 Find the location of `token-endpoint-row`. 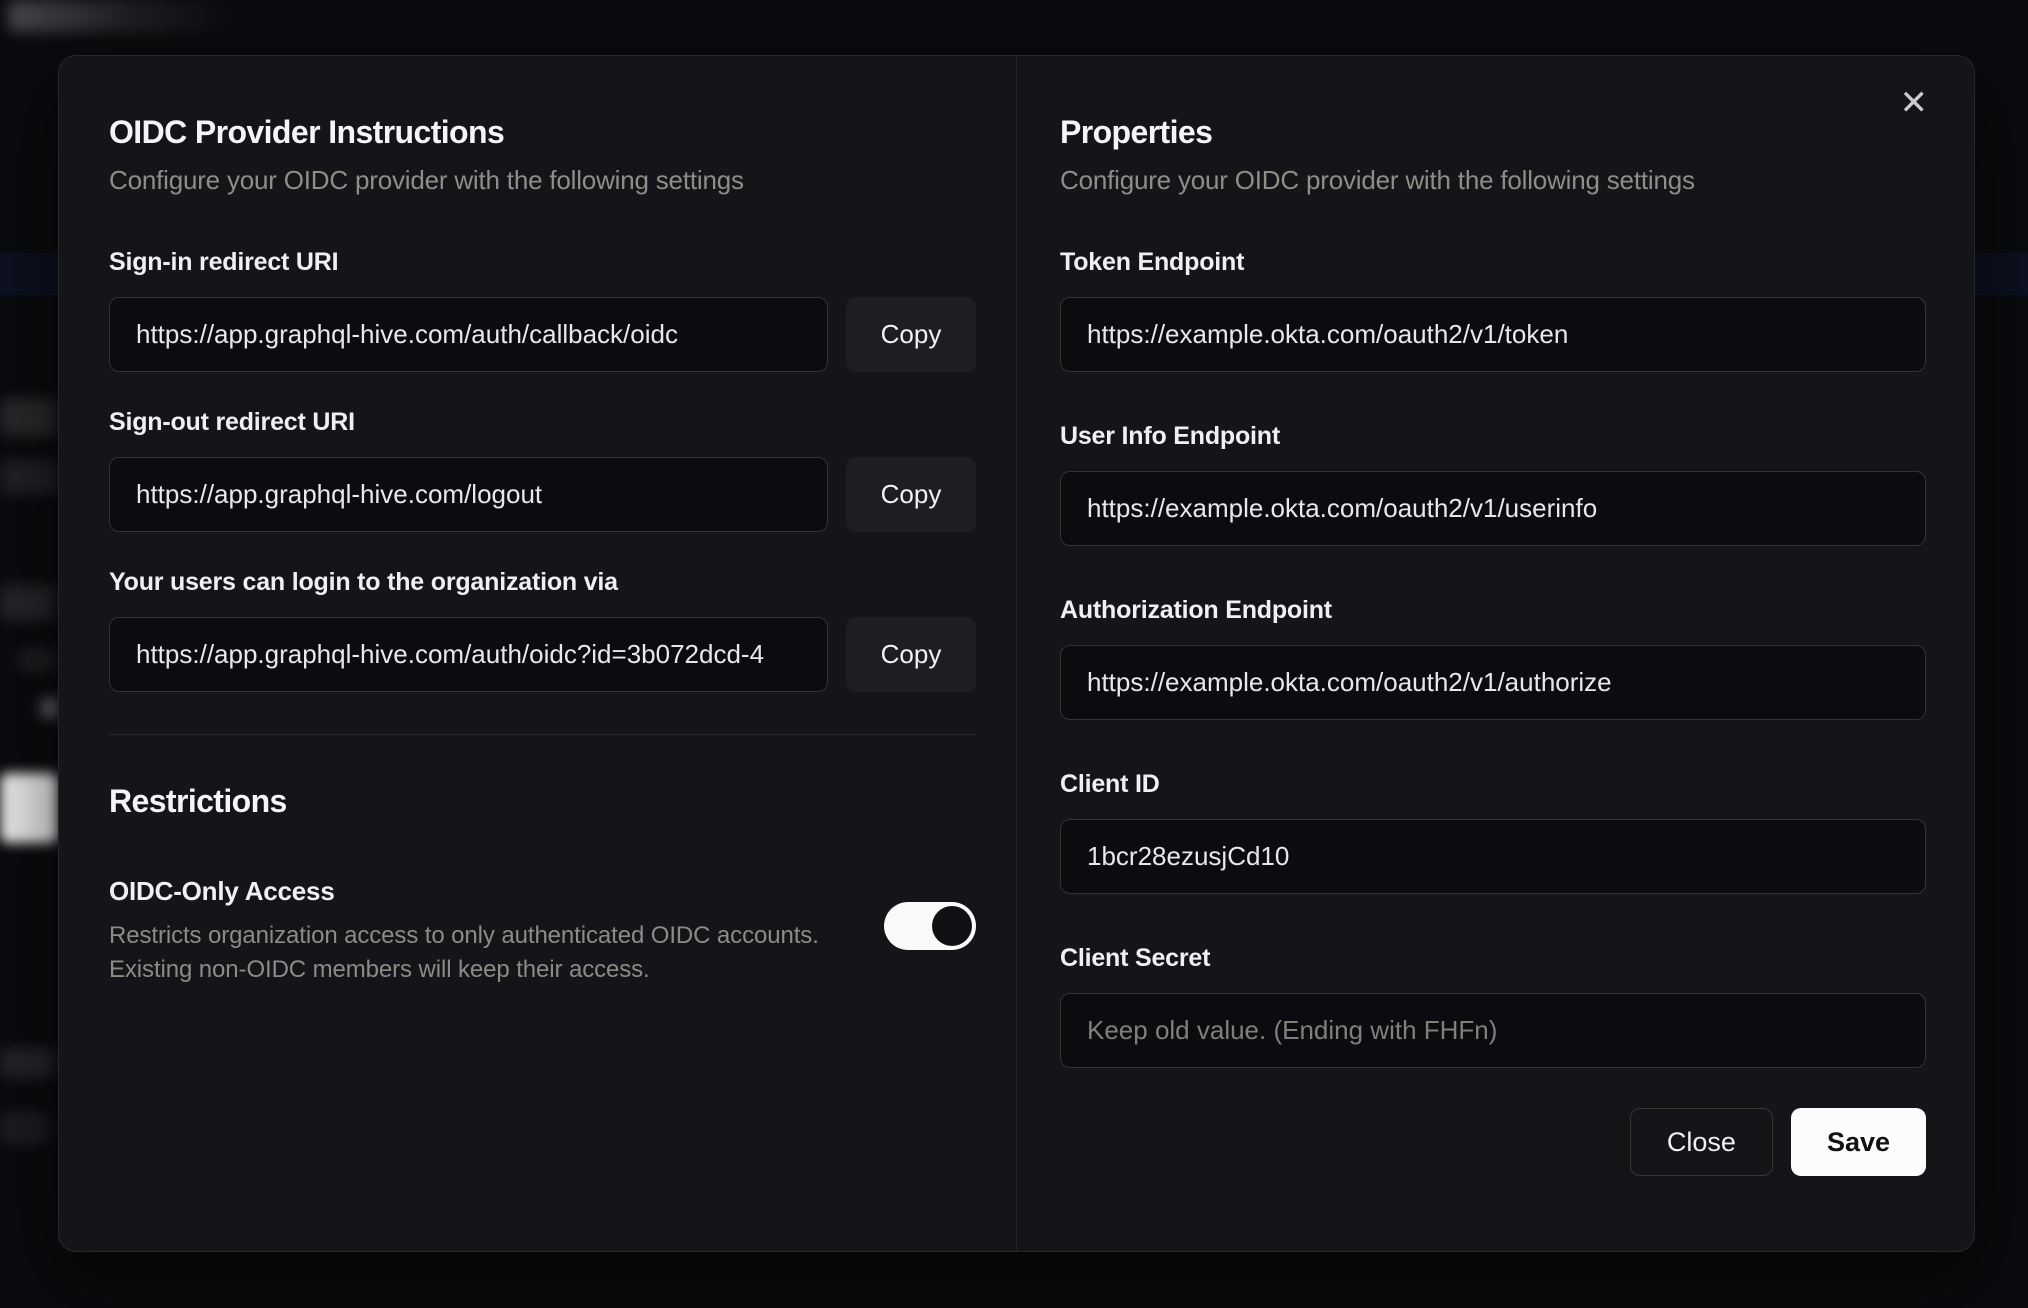

token-endpoint-row is located at coordinates (1493, 334).